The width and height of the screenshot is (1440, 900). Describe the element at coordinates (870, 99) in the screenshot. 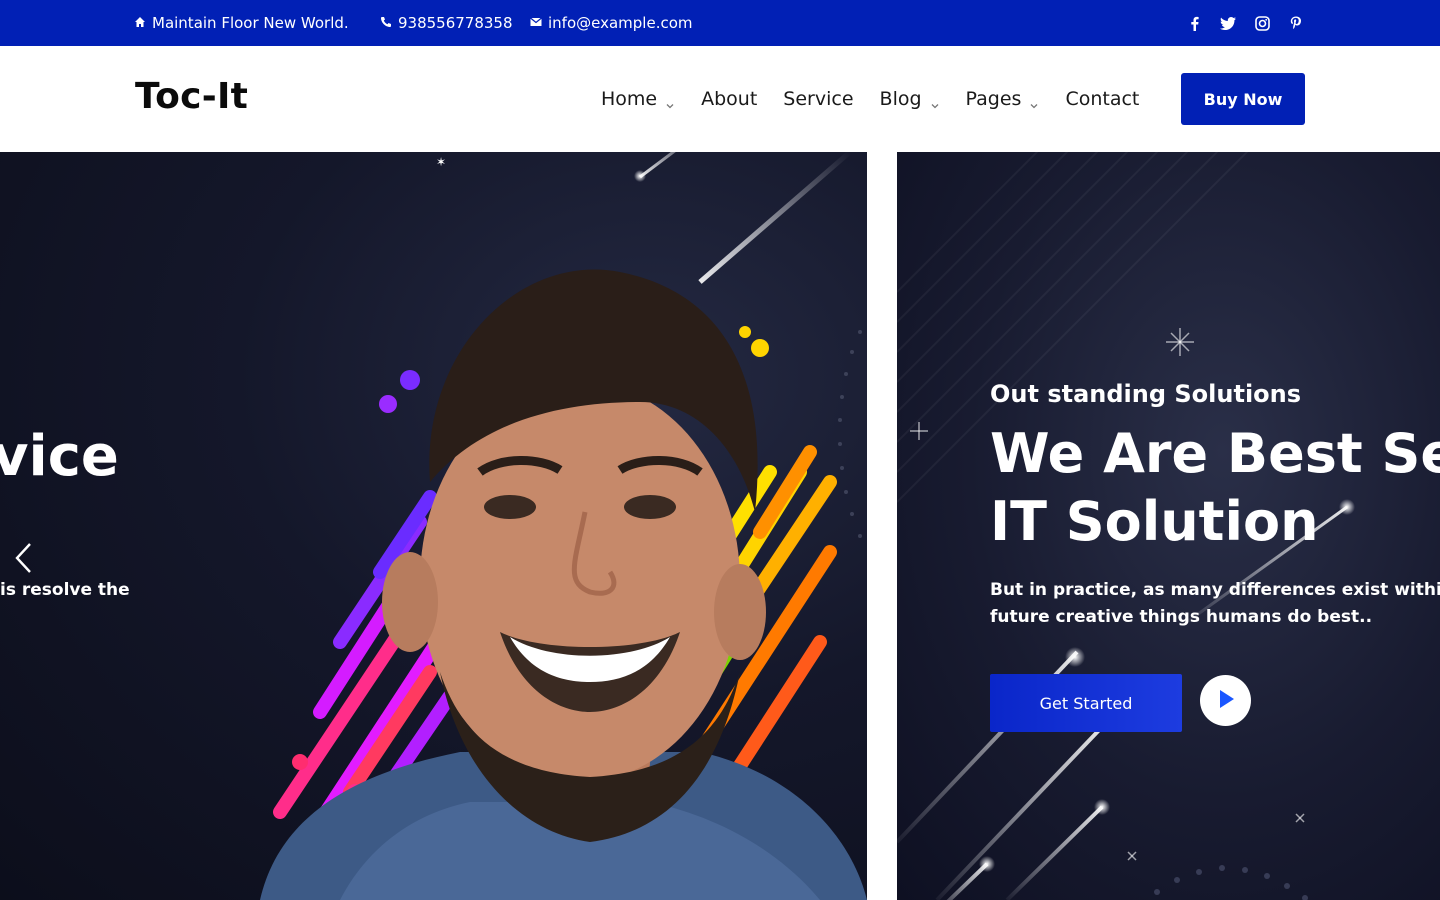

I see `main-nav: Home About Service Blog Pages Contact` at that location.